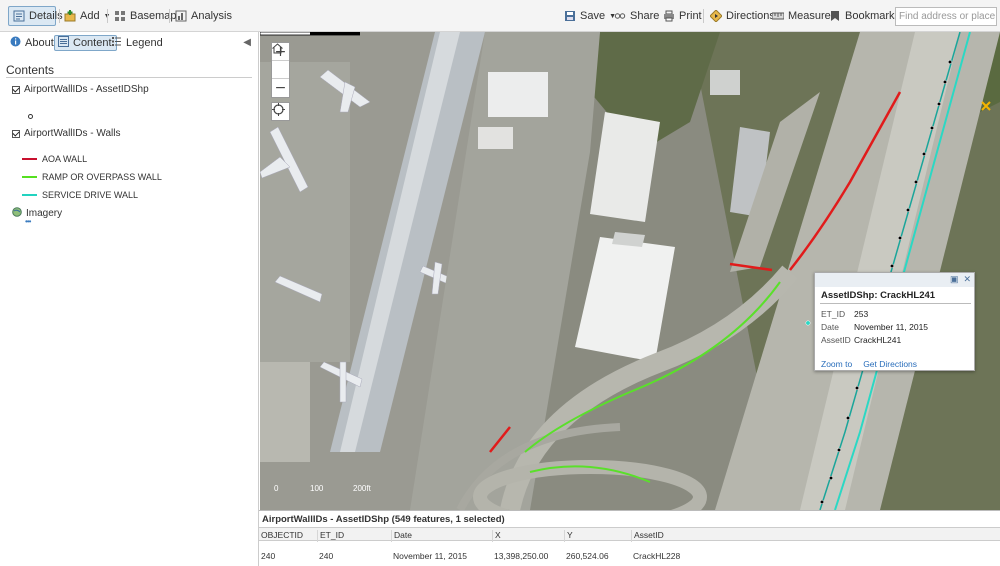 This screenshot has width=1000, height=566. What do you see at coordinates (894, 280) in the screenshot?
I see `popup-header: ▣ ✕` at bounding box center [894, 280].